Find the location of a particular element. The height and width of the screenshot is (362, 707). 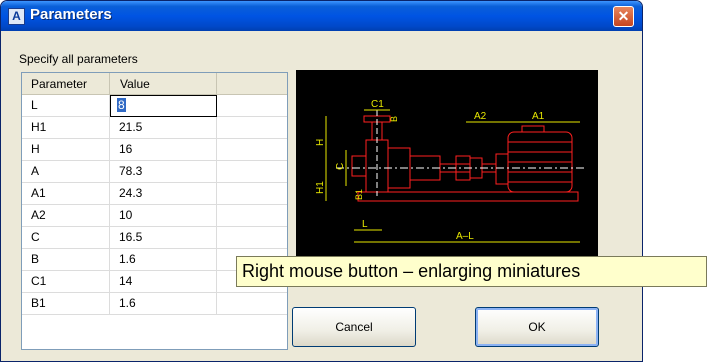

dim-label-l: L is located at coordinates (365, 224).